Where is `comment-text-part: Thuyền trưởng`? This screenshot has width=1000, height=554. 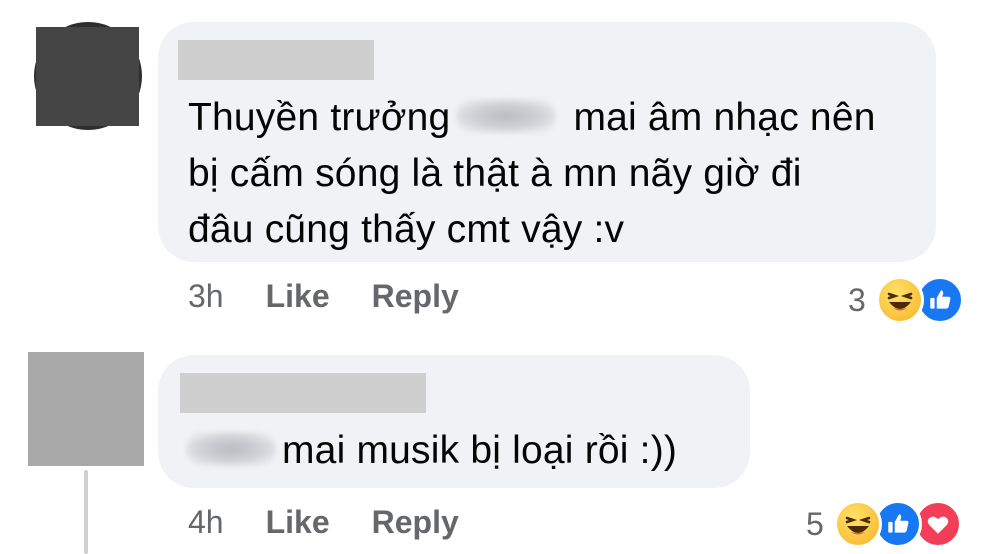
comment-text-part: Thuyền trưởng is located at coordinates (319, 117).